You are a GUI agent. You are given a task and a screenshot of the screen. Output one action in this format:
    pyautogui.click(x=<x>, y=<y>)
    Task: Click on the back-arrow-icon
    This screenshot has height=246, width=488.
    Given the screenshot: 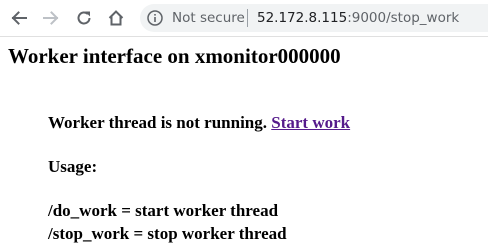 What is the action you would take?
    pyautogui.click(x=19, y=18)
    